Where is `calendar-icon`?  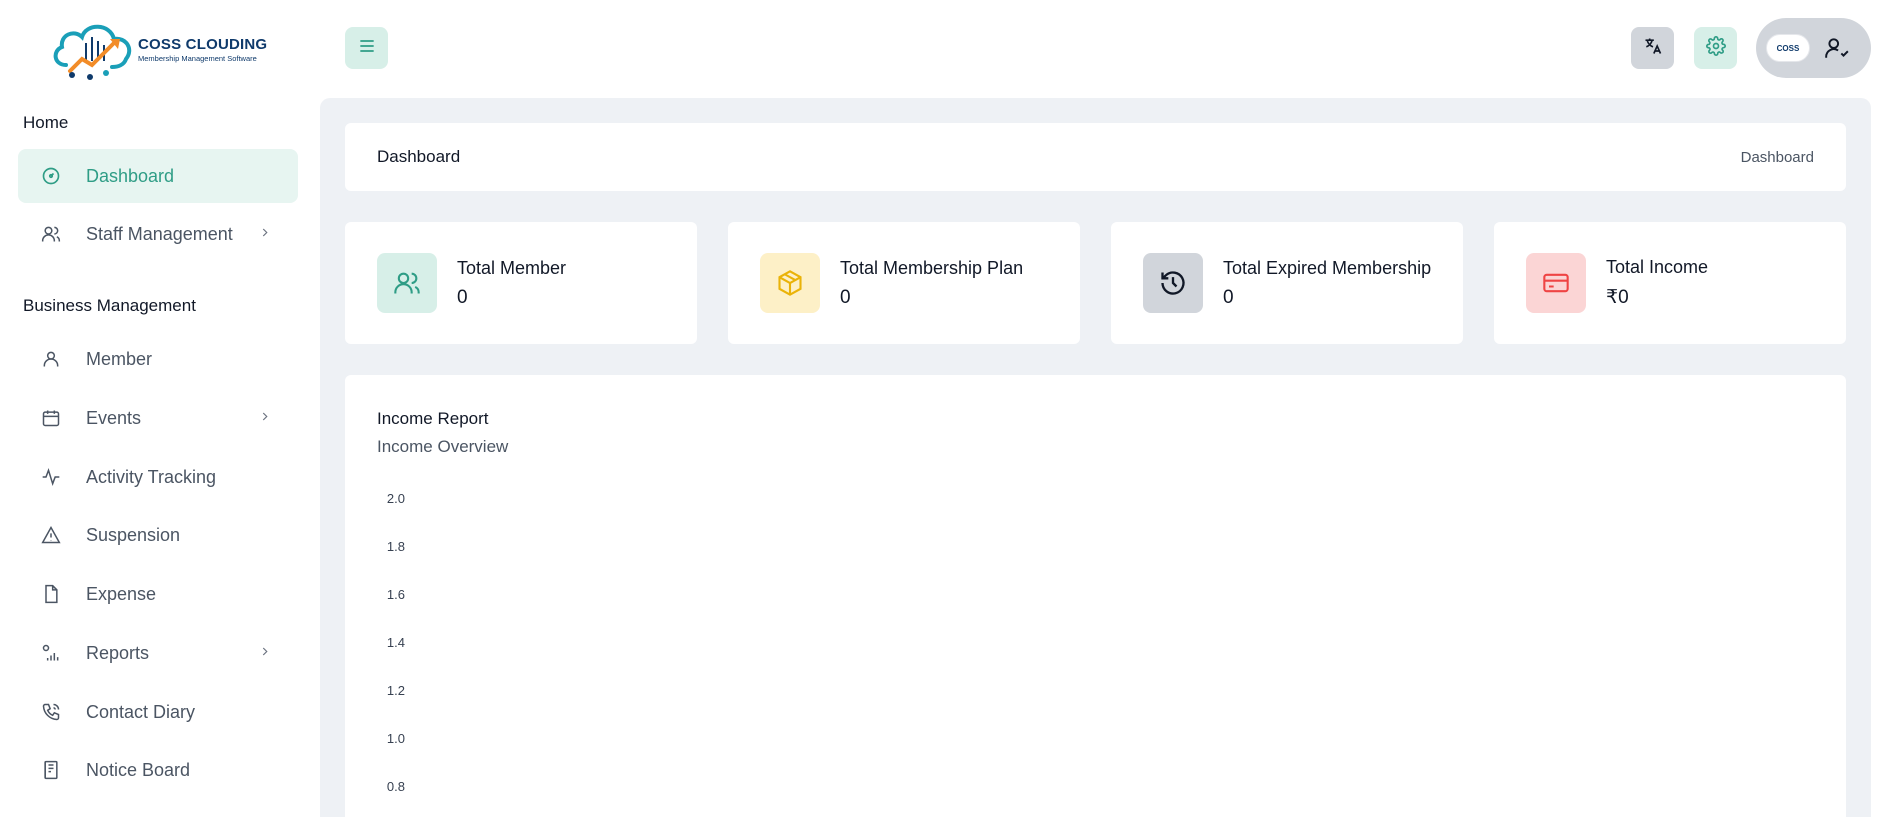
calendar-icon is located at coordinates (51, 418).